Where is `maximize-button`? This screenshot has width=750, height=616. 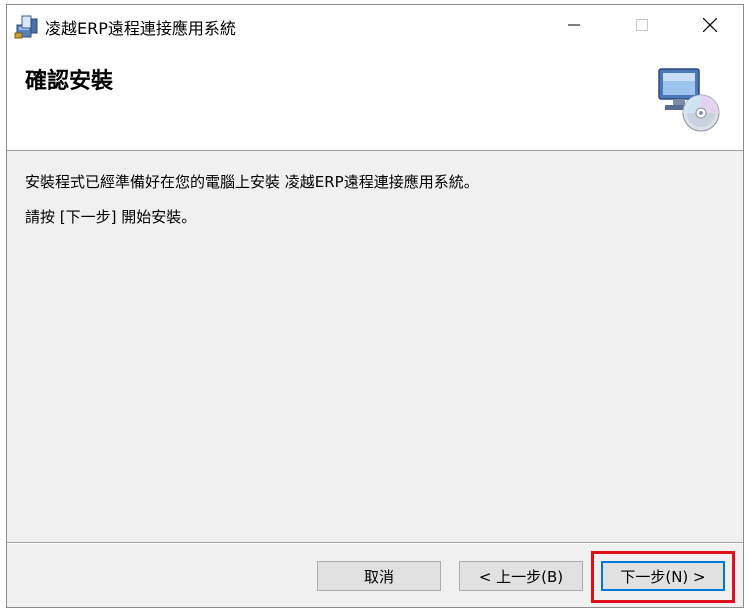 maximize-button is located at coordinates (642, 25).